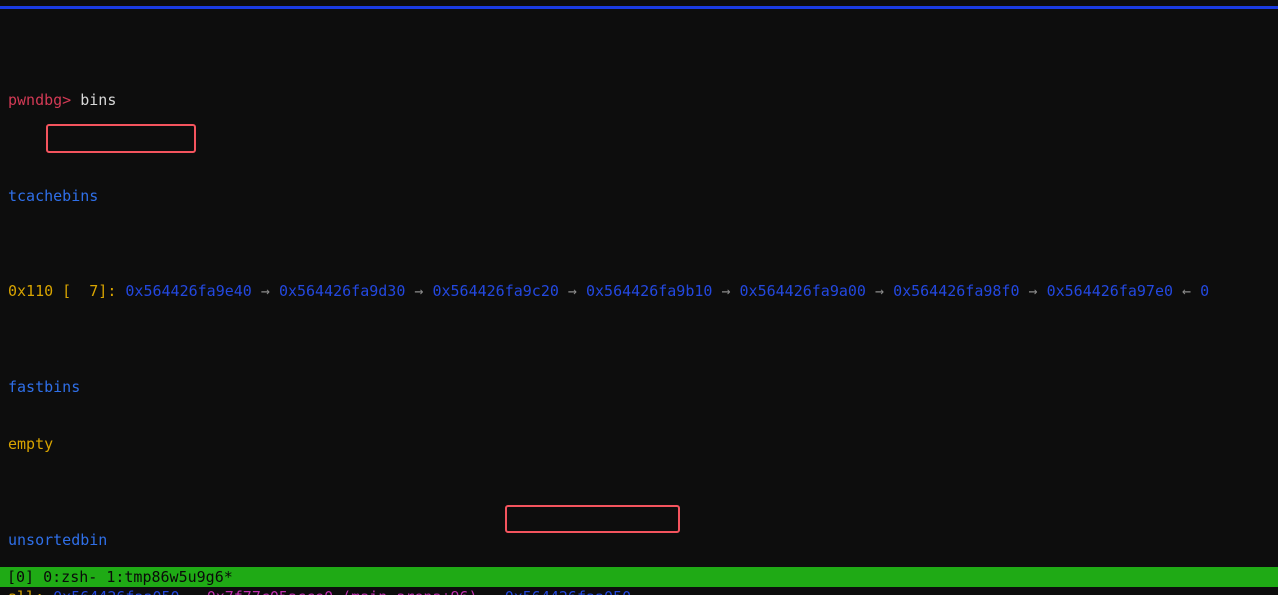  Describe the element at coordinates (40, 100) in the screenshot. I see `shell-prompt: pwndbg>` at that location.